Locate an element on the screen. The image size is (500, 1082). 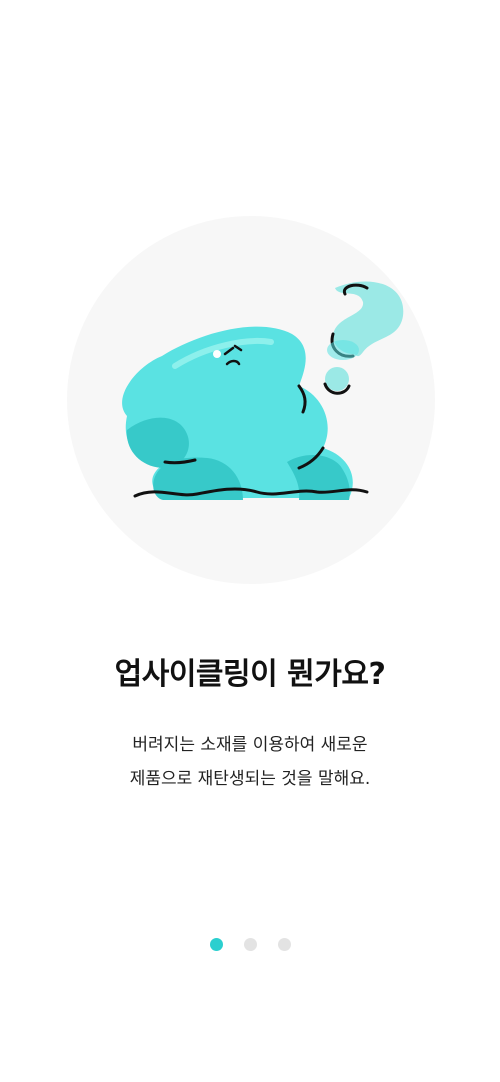
page-title: 업사이클링이 뭔가요? is located at coordinates (250, 674).